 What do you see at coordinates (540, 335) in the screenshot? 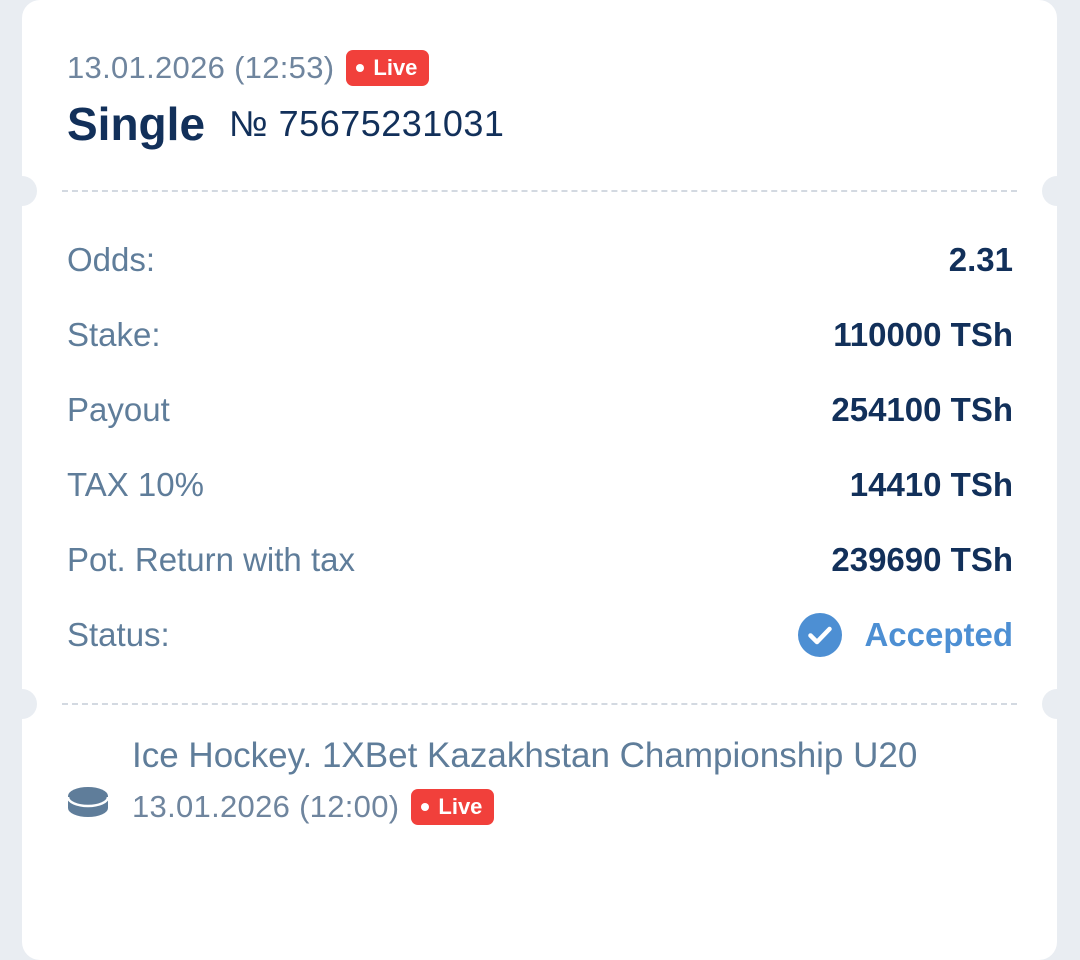
I see `stake-row: Stake: 110000 TSh` at bounding box center [540, 335].